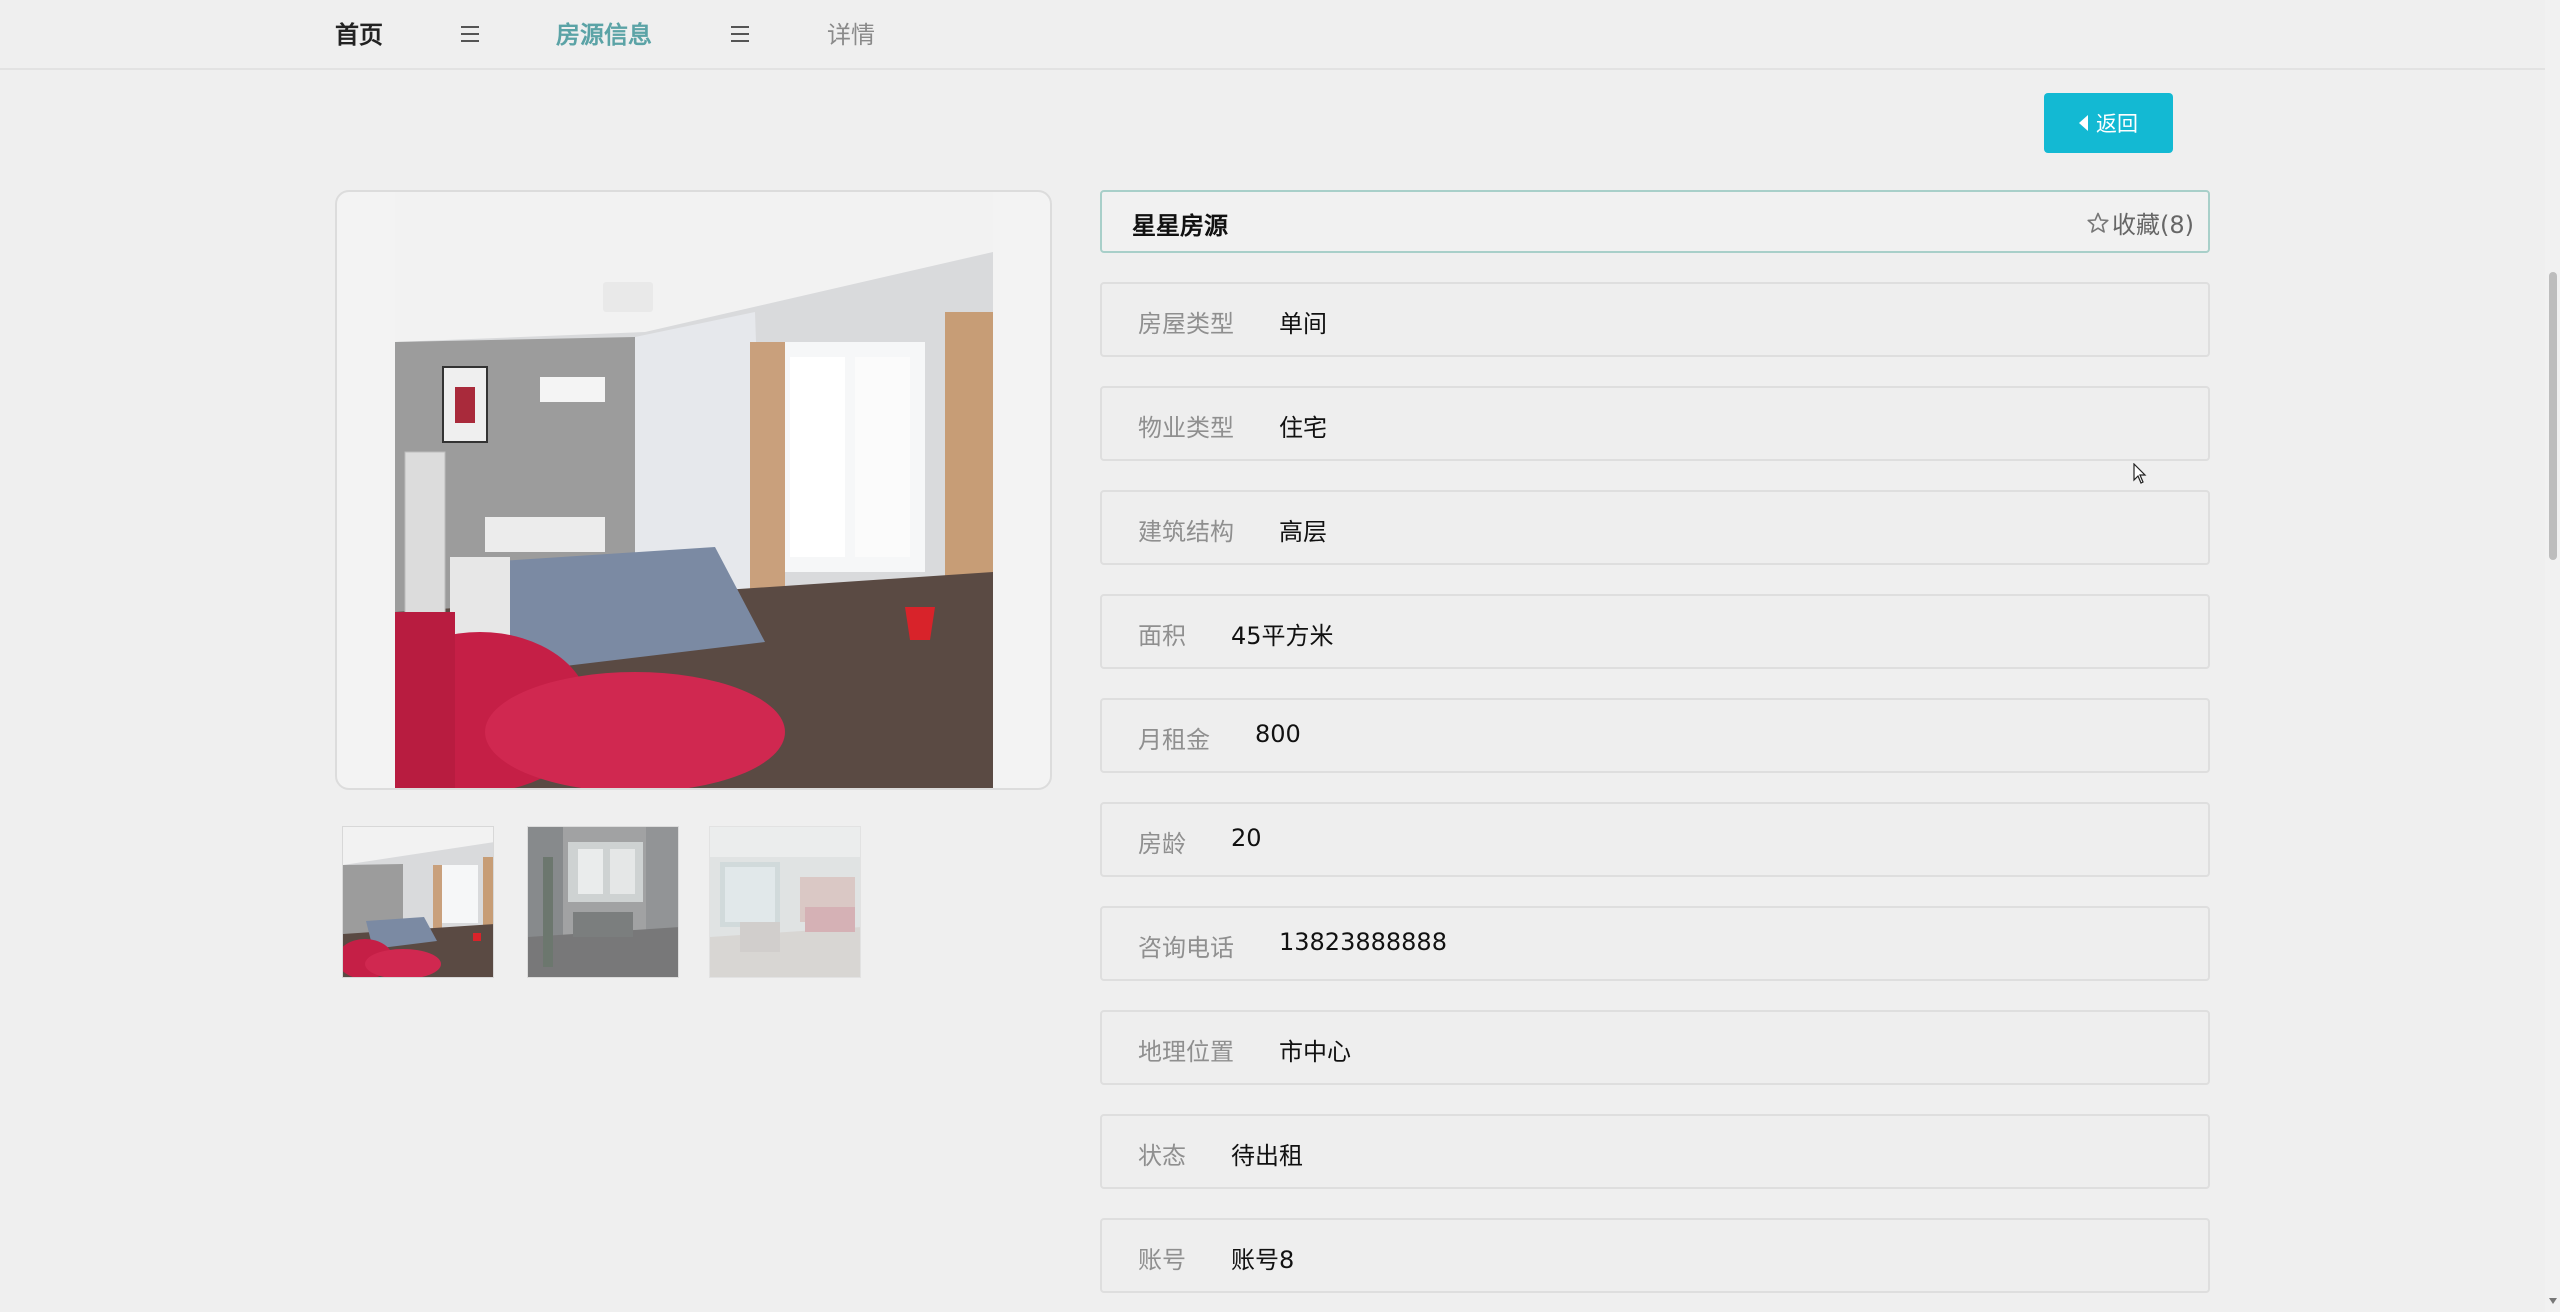 The height and width of the screenshot is (1312, 2560). I want to click on detail-value: 高层, so click(1303, 532).